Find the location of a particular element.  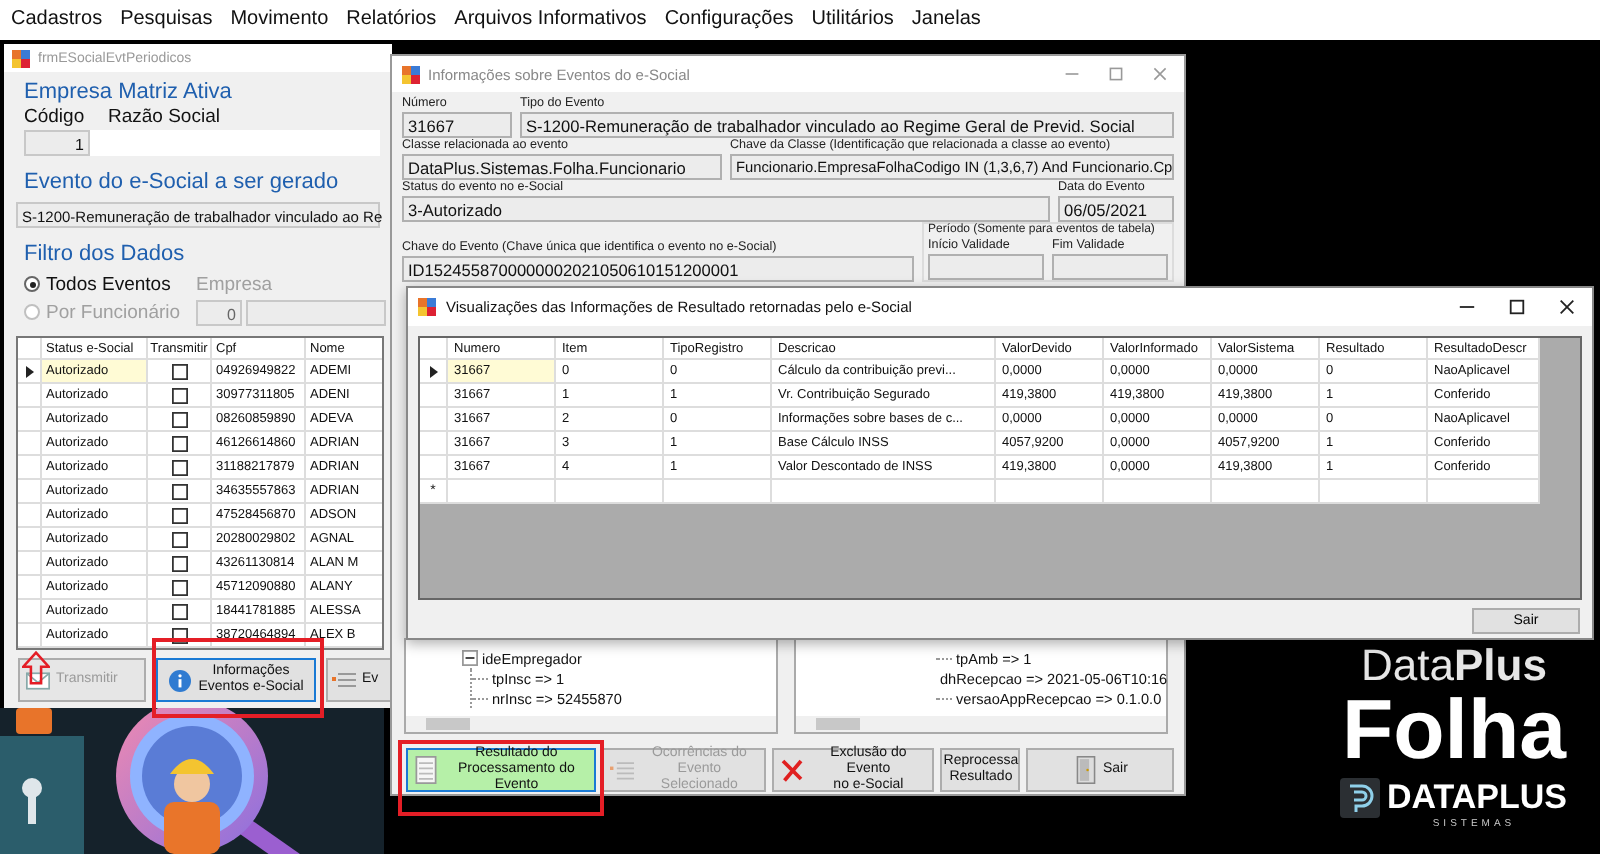

event-key-field: ID1524558700000002021050610151200001 is located at coordinates (658, 269).